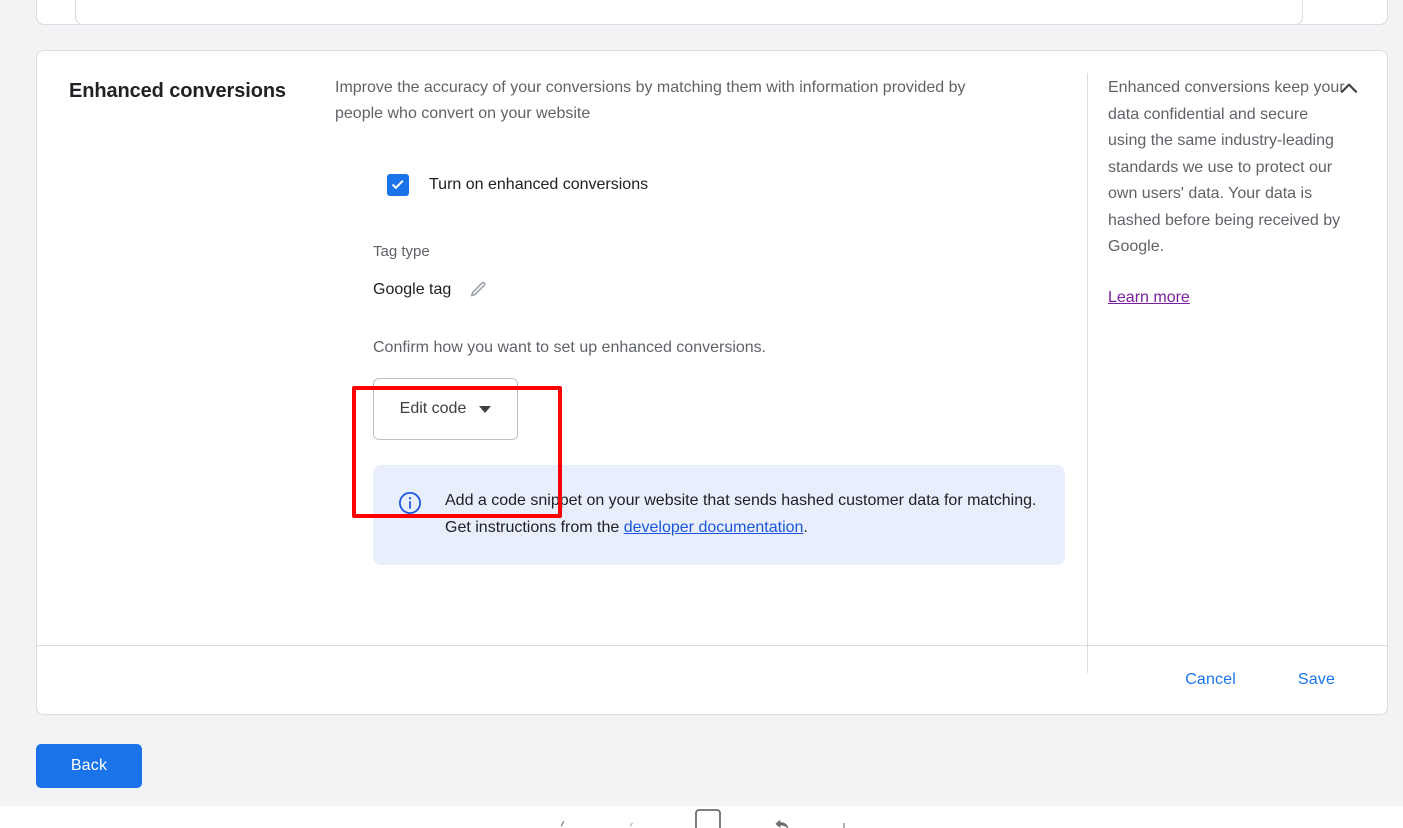 Image resolution: width=1403 pixels, height=828 pixels. What do you see at coordinates (711, 185) in the screenshot?
I see `enhanced-conversions-toggle-row: Turn on enhanced conversions` at bounding box center [711, 185].